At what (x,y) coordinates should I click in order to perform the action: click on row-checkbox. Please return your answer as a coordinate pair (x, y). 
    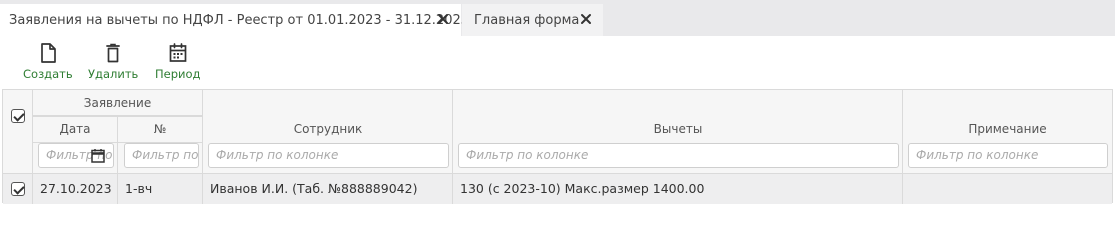
    Looking at the image, I should click on (18, 189).